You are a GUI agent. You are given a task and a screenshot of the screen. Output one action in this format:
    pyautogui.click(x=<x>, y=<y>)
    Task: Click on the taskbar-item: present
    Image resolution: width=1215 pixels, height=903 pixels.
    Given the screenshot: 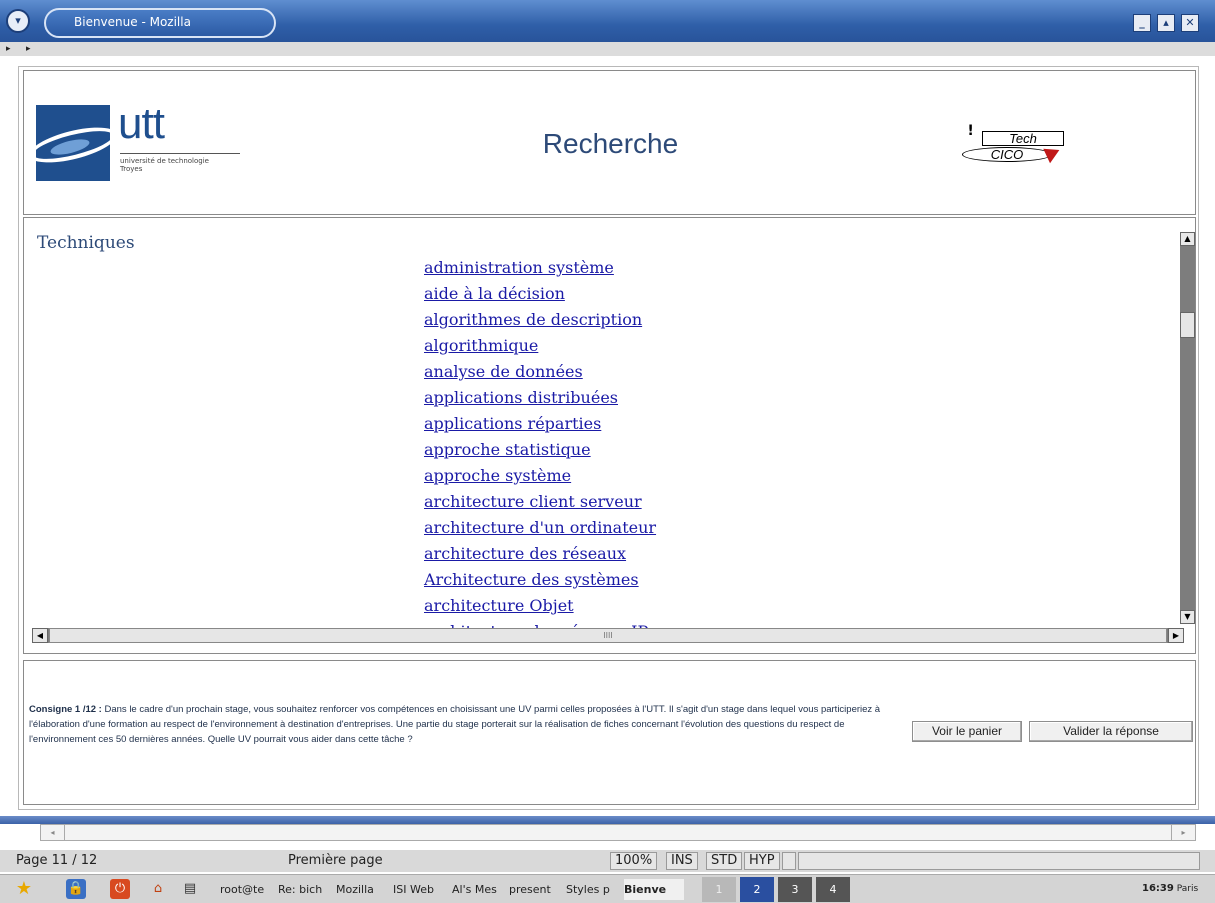 What is the action you would take?
    pyautogui.click(x=536, y=889)
    